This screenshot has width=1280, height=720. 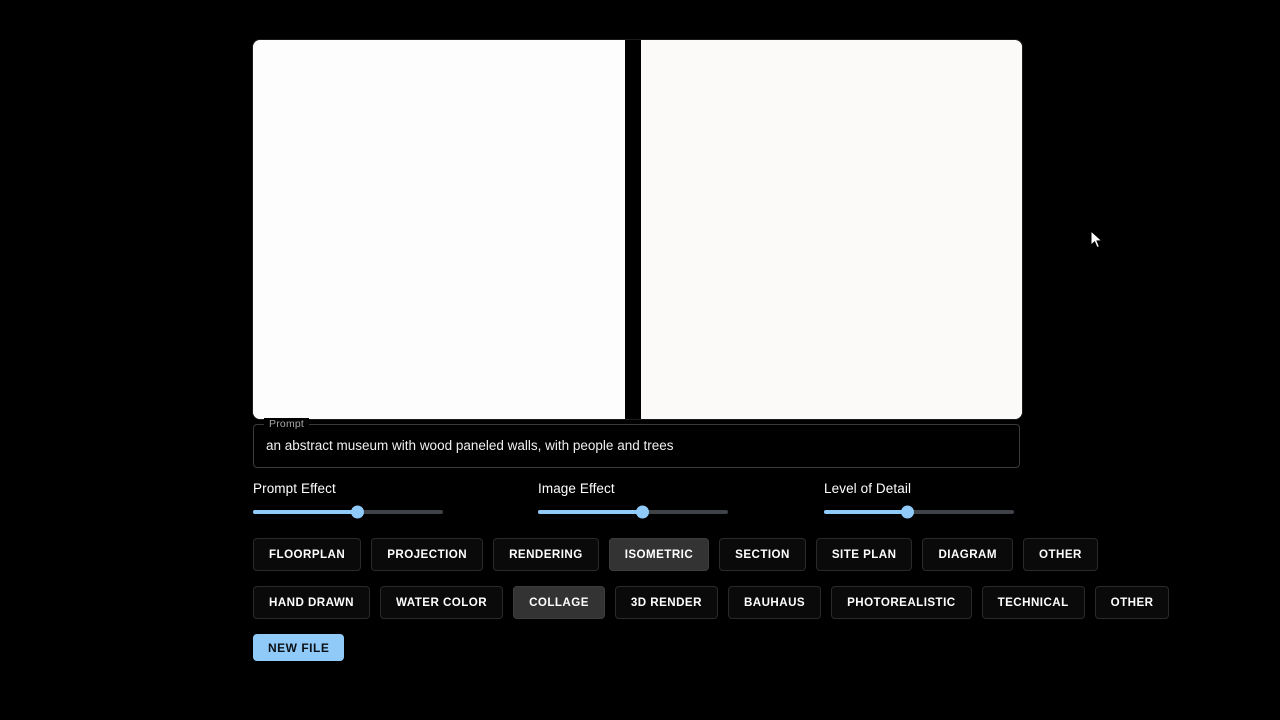 I want to click on slider-level-of-detail-thumb, so click(x=908, y=512).